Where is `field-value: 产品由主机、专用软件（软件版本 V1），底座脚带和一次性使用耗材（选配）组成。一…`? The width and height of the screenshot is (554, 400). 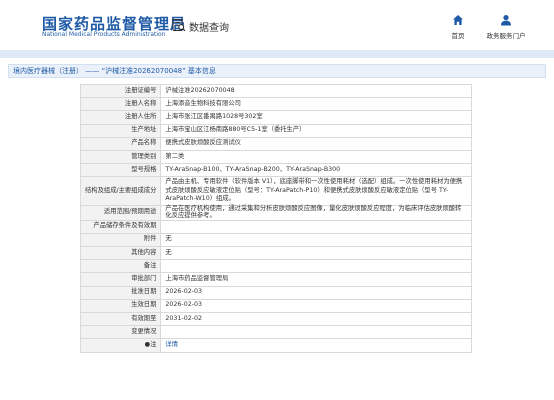
field-value: 产品由主机、专用软件（软件版本 V1），底座脚带和一次性使用耗材（选配）组成。一… is located at coordinates (316, 191).